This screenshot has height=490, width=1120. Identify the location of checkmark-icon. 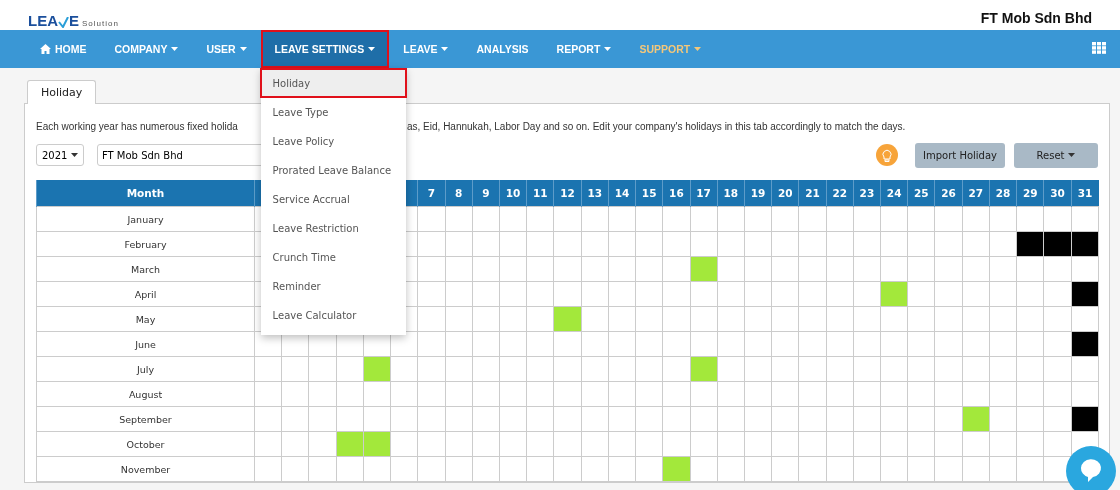
(63, 22).